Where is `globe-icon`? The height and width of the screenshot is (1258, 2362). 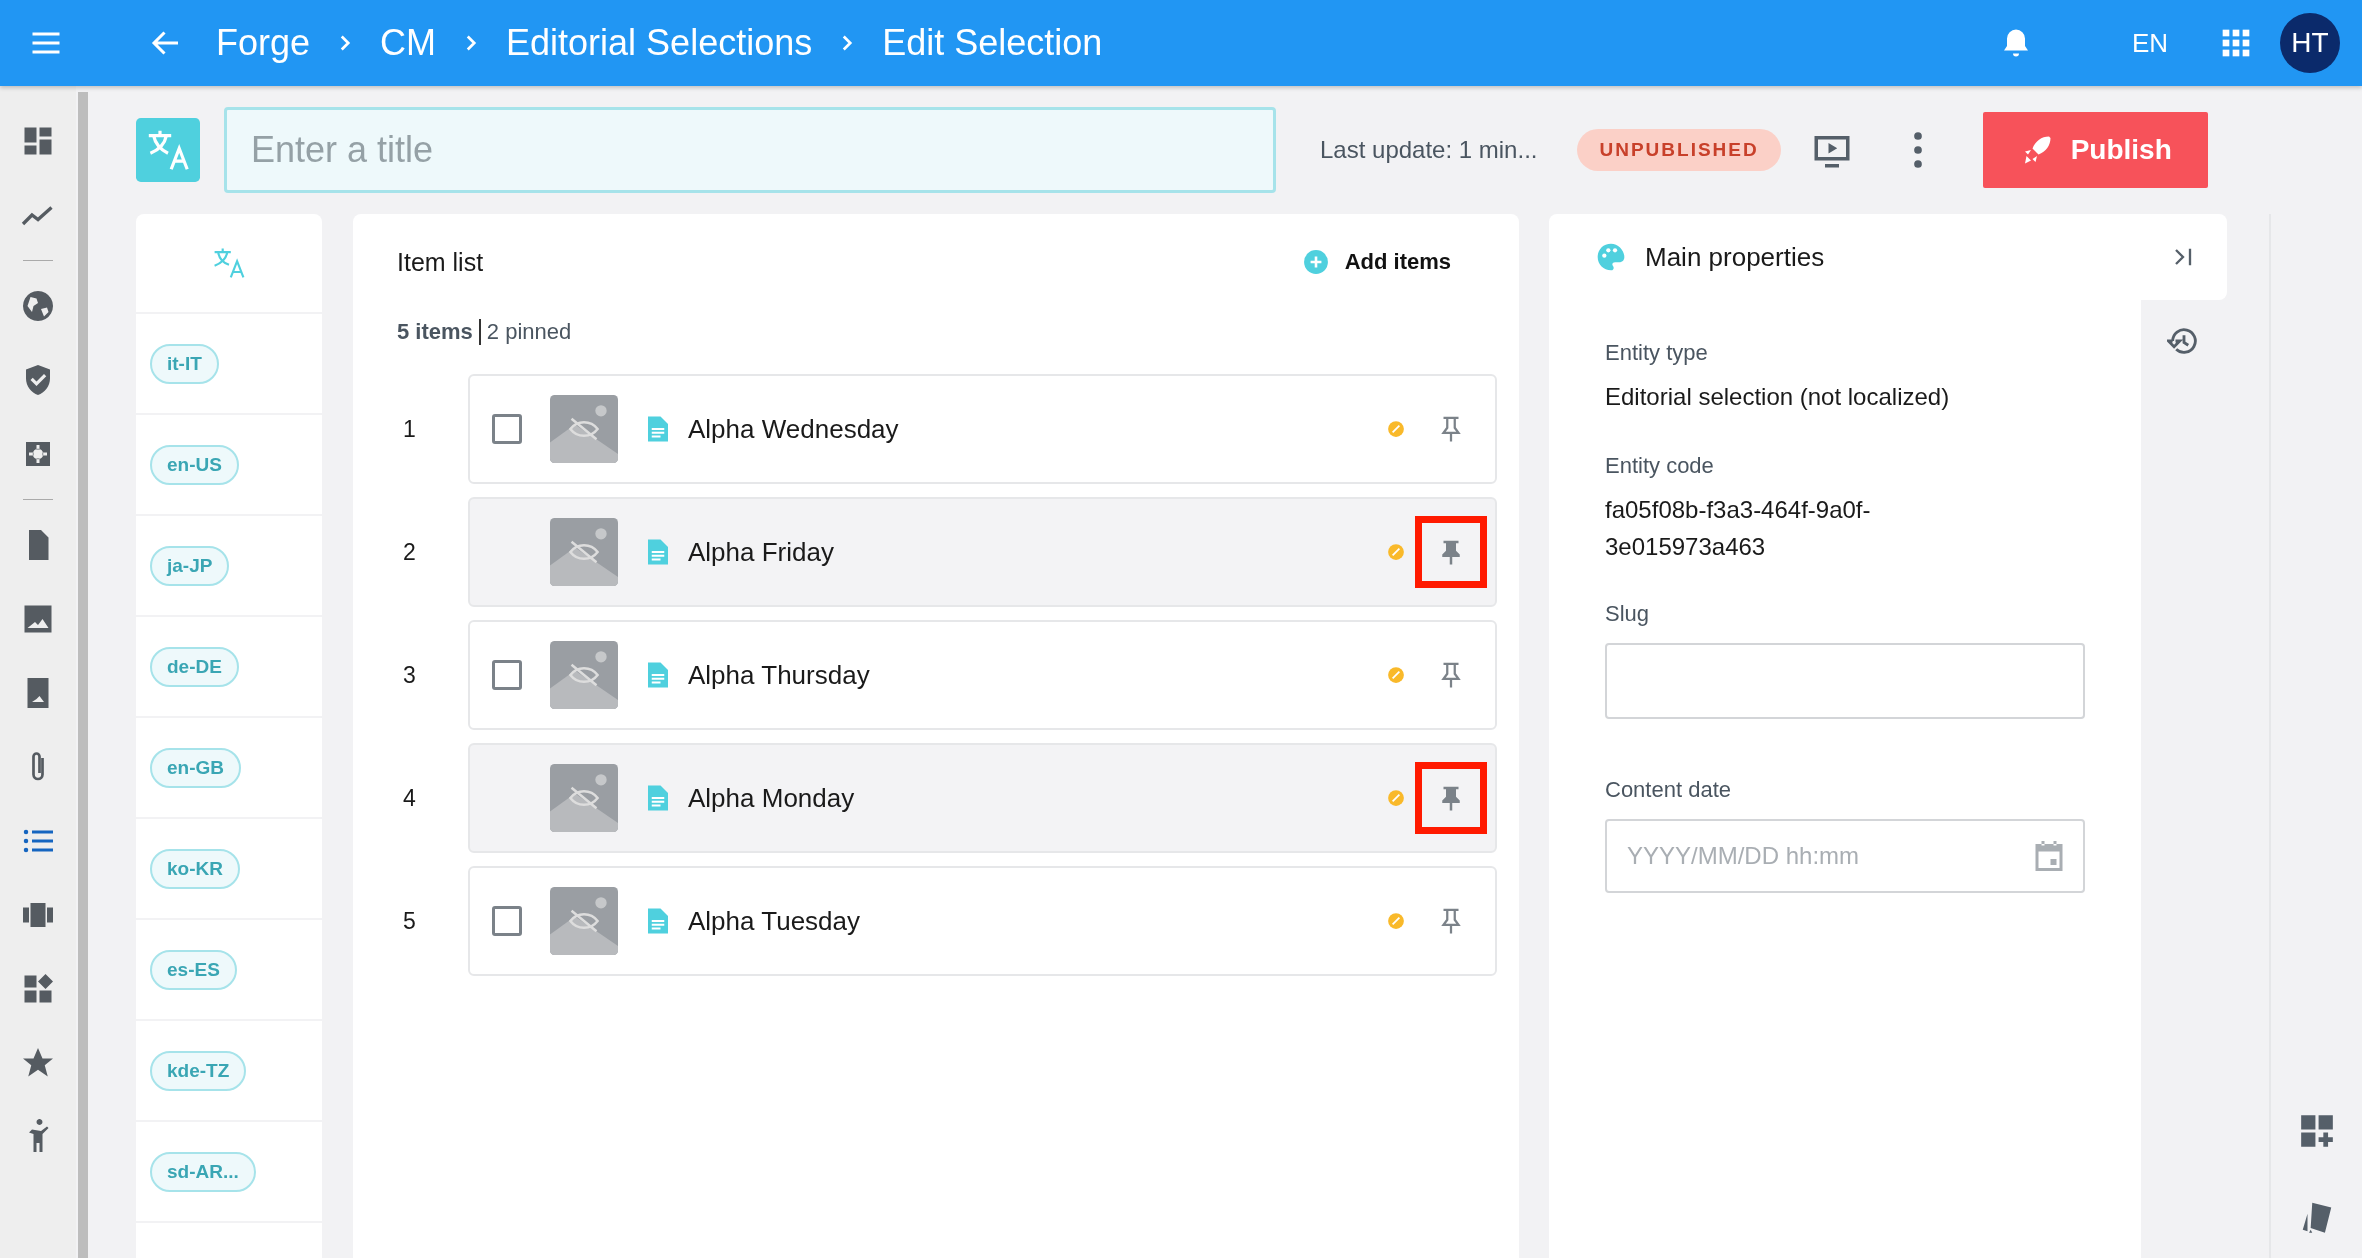
globe-icon is located at coordinates (38, 306).